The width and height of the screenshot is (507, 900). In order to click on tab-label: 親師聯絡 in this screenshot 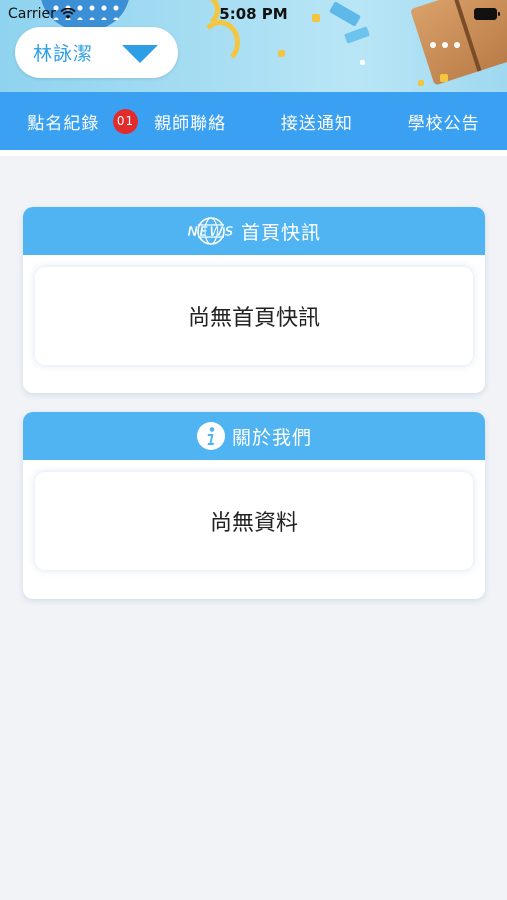, I will do `click(190, 123)`.